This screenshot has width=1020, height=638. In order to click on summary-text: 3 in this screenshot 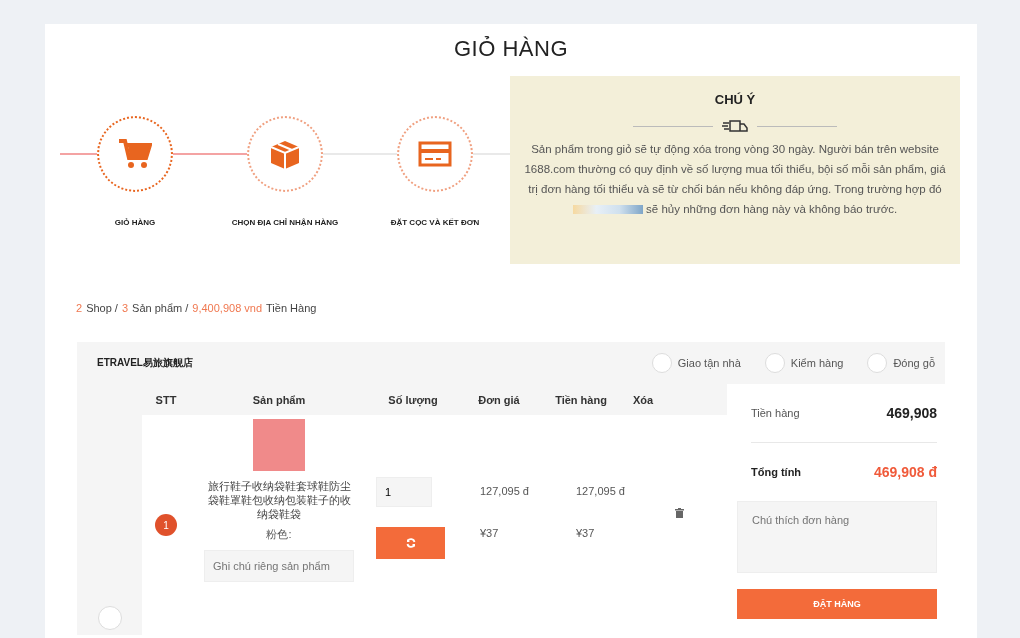, I will do `click(125, 308)`.